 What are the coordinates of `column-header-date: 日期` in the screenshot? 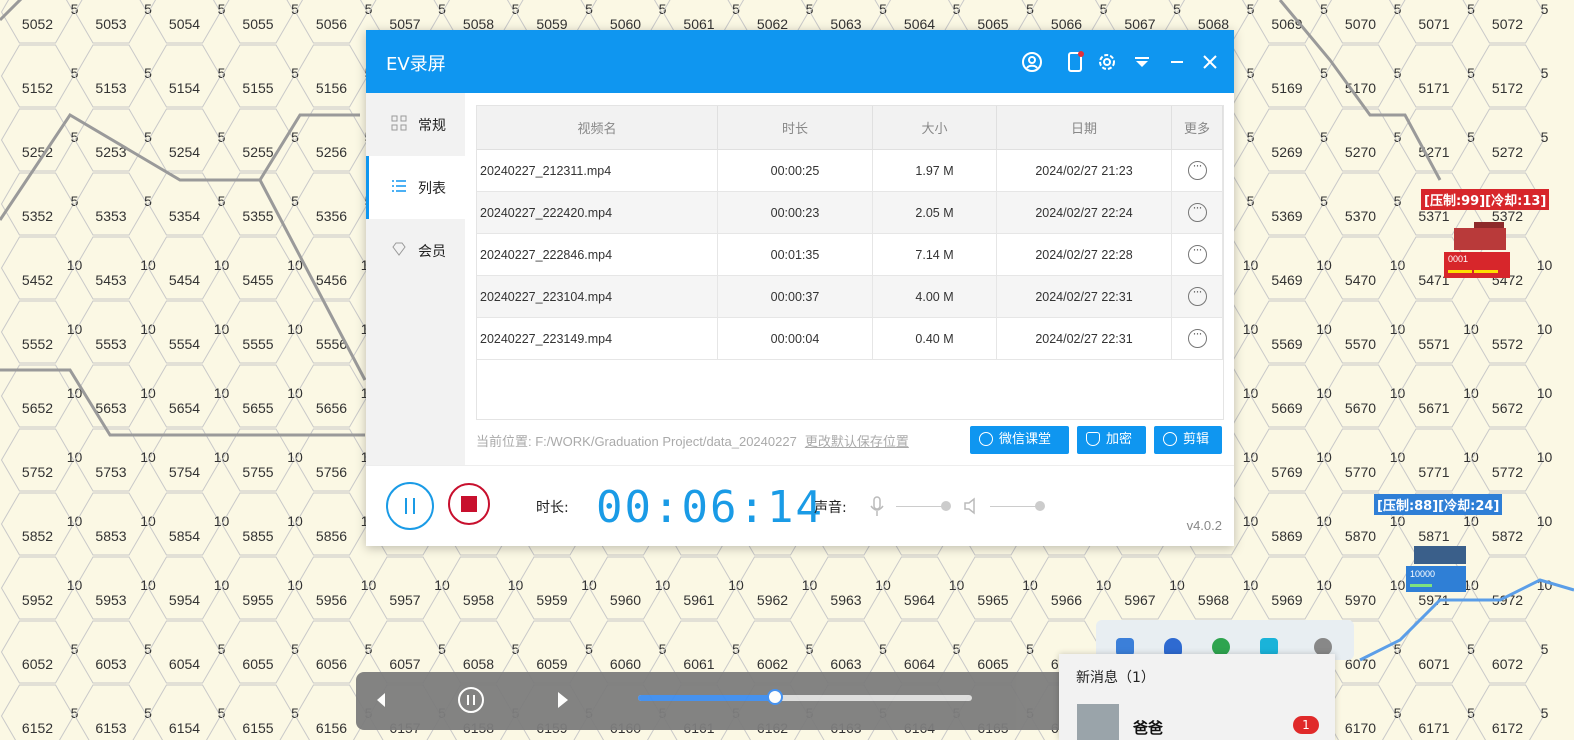 It's located at (1084, 128).